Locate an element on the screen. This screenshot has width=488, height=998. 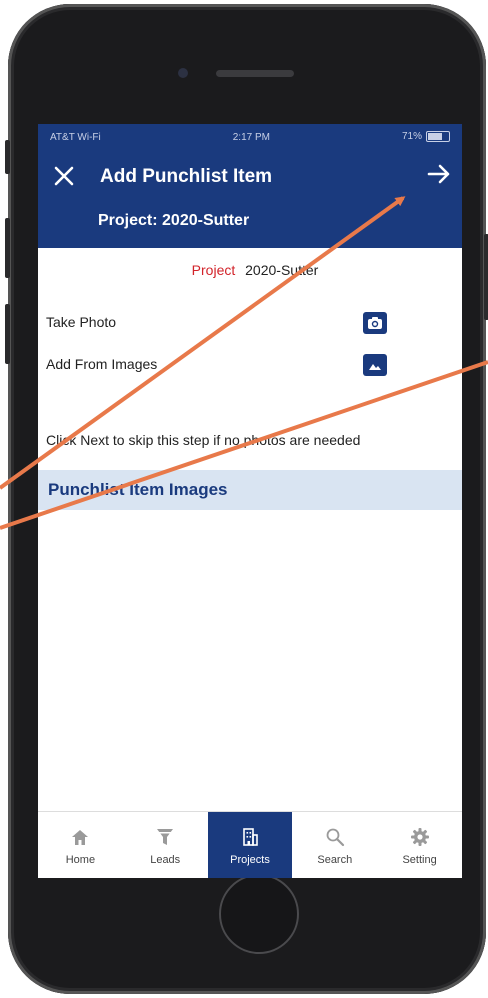
tab-home-label: Home is located at coordinates (80, 860).